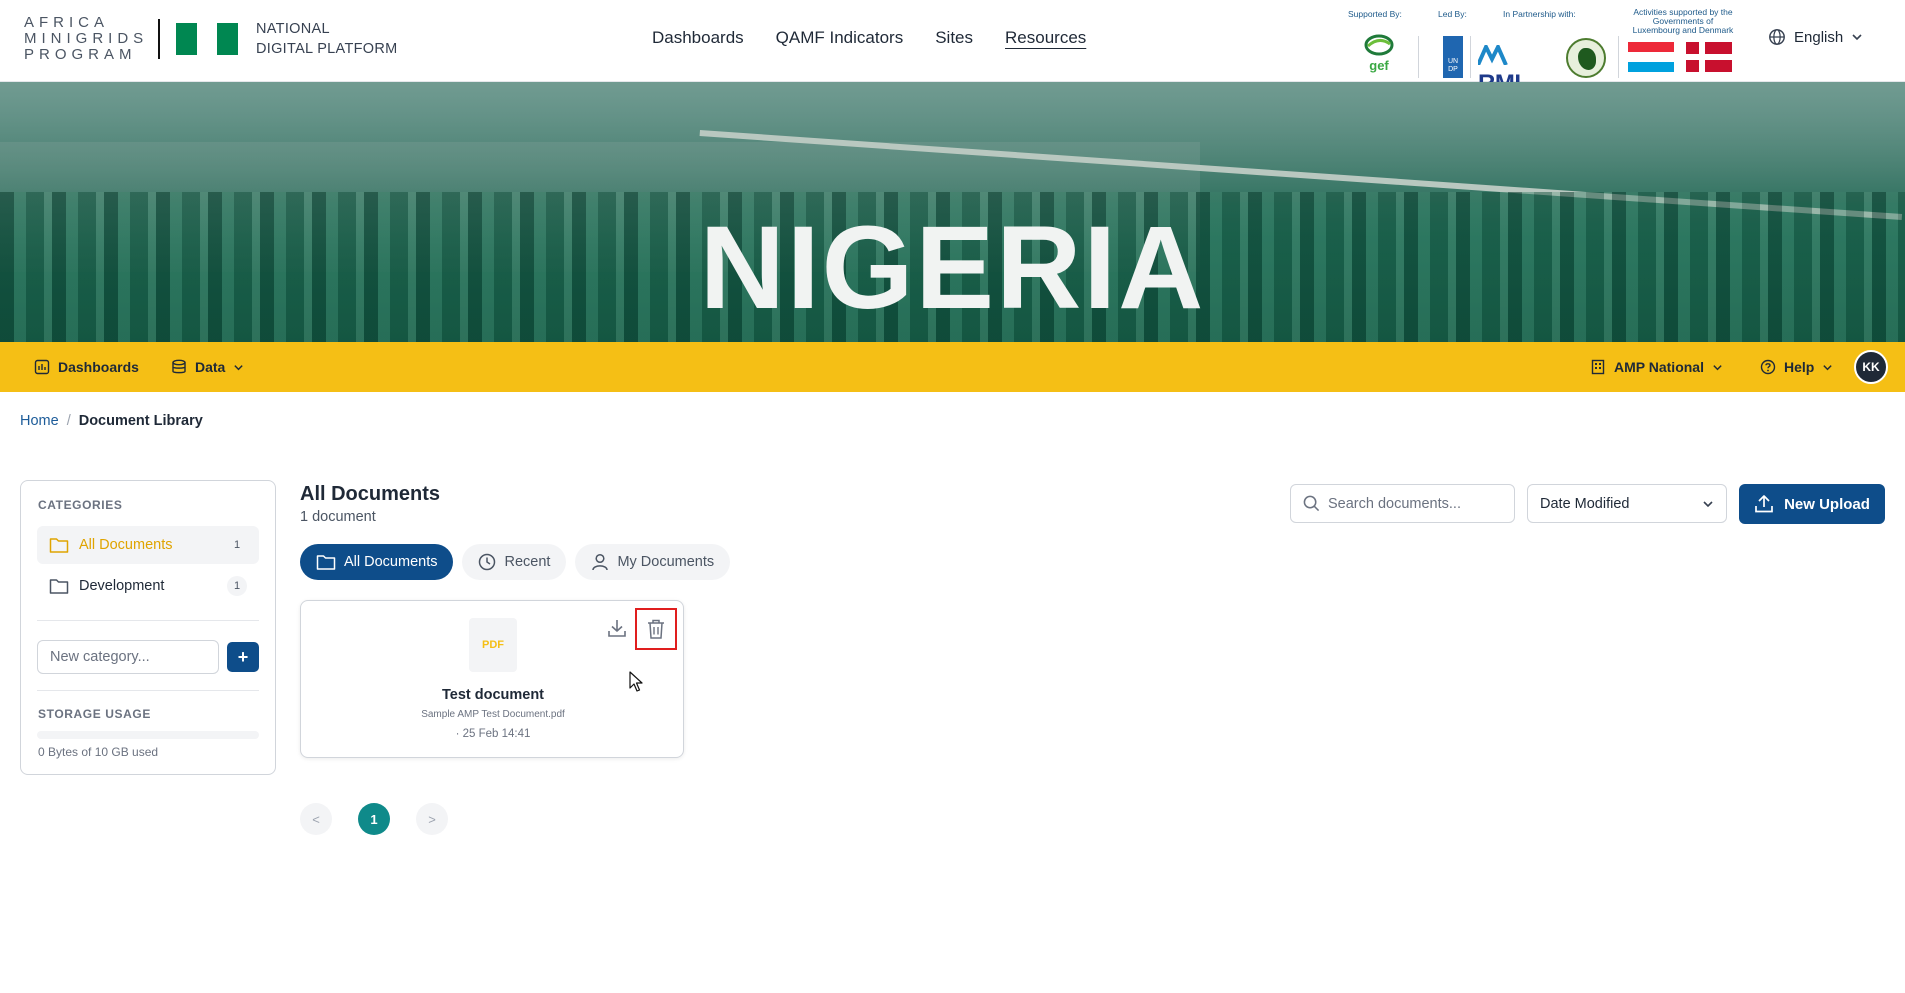  I want to click on download-button, so click(617, 628).